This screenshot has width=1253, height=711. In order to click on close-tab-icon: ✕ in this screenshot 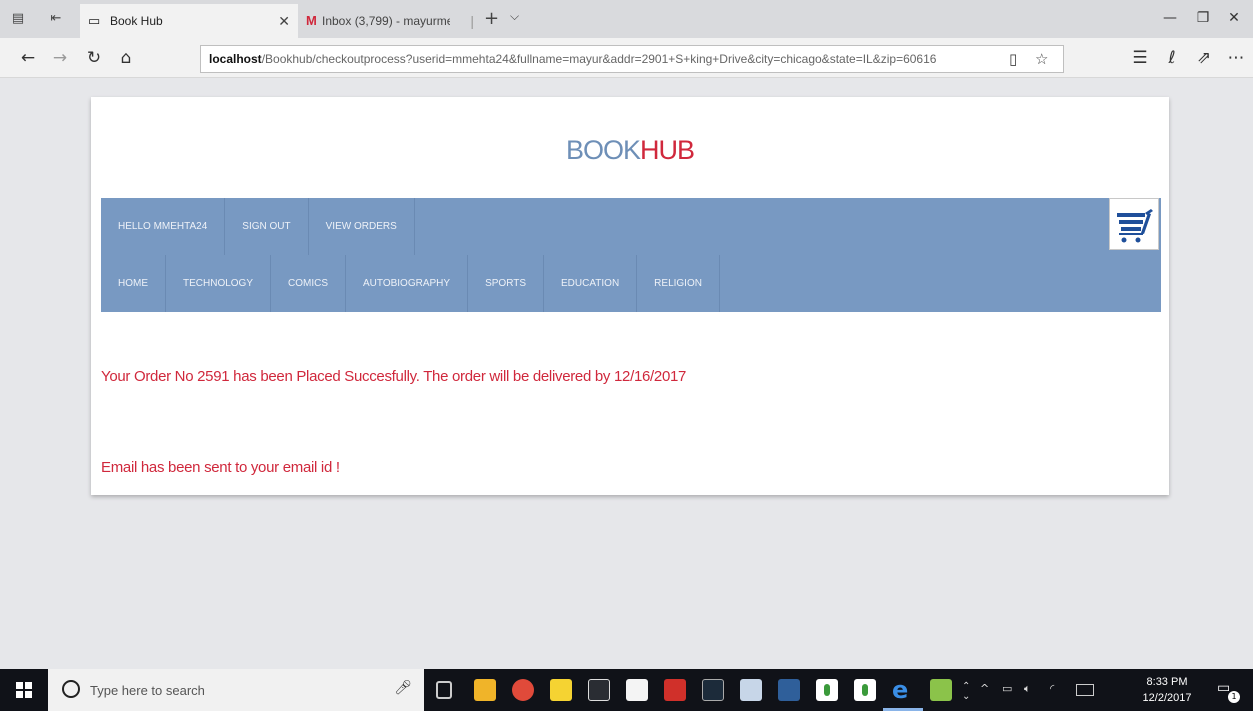, I will do `click(284, 21)`.